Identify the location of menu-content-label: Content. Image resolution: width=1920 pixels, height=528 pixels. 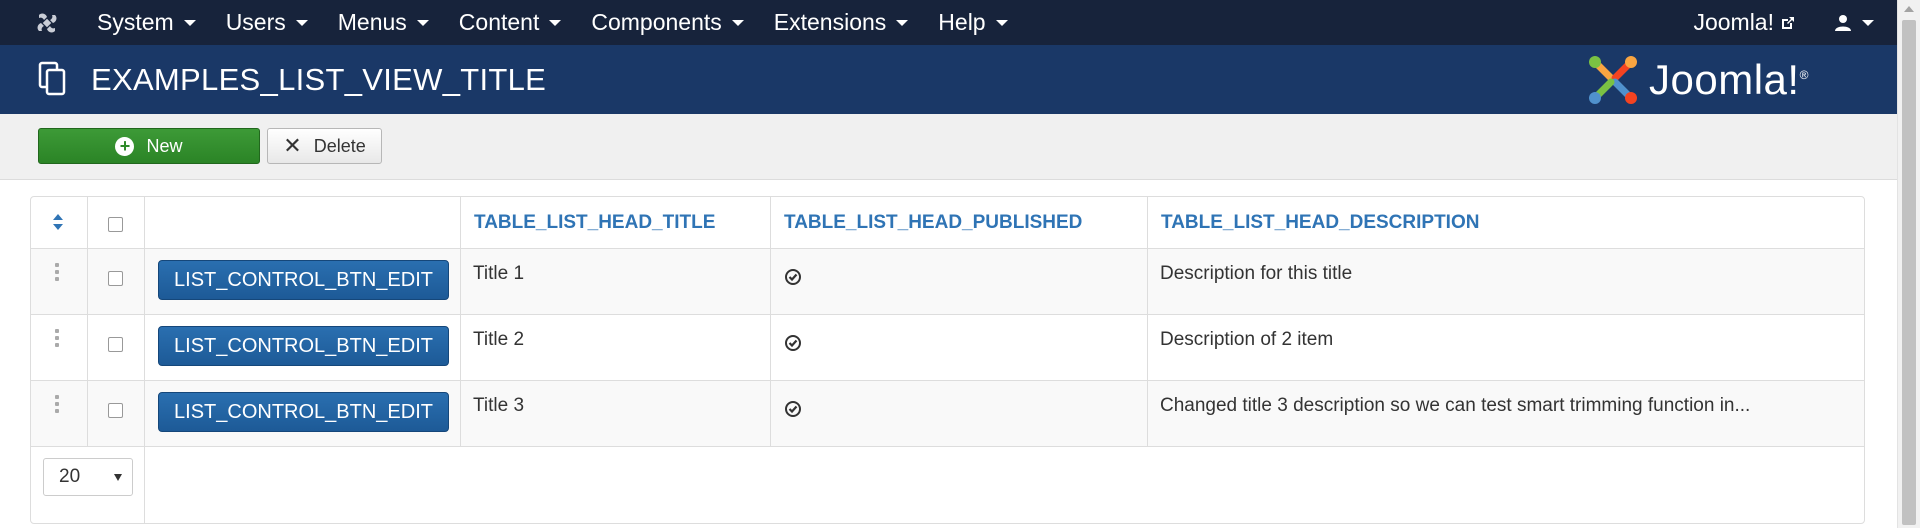
(499, 22).